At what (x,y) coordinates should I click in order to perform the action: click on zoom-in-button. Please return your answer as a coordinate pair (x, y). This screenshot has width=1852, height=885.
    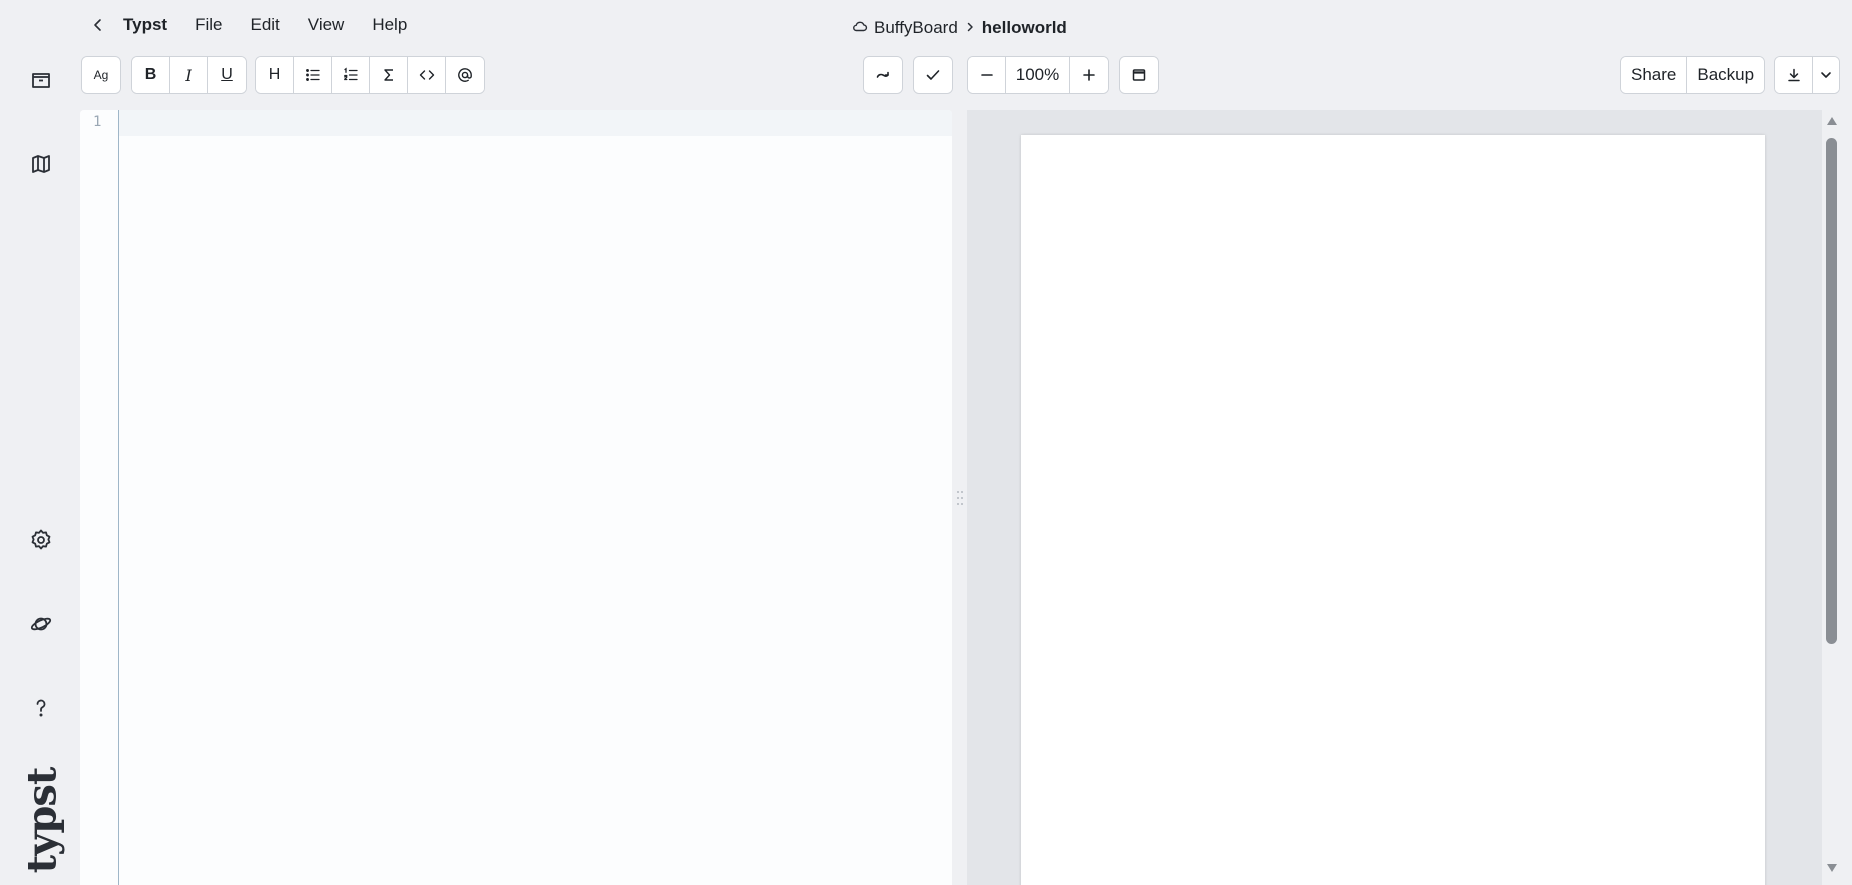
    Looking at the image, I should click on (1089, 75).